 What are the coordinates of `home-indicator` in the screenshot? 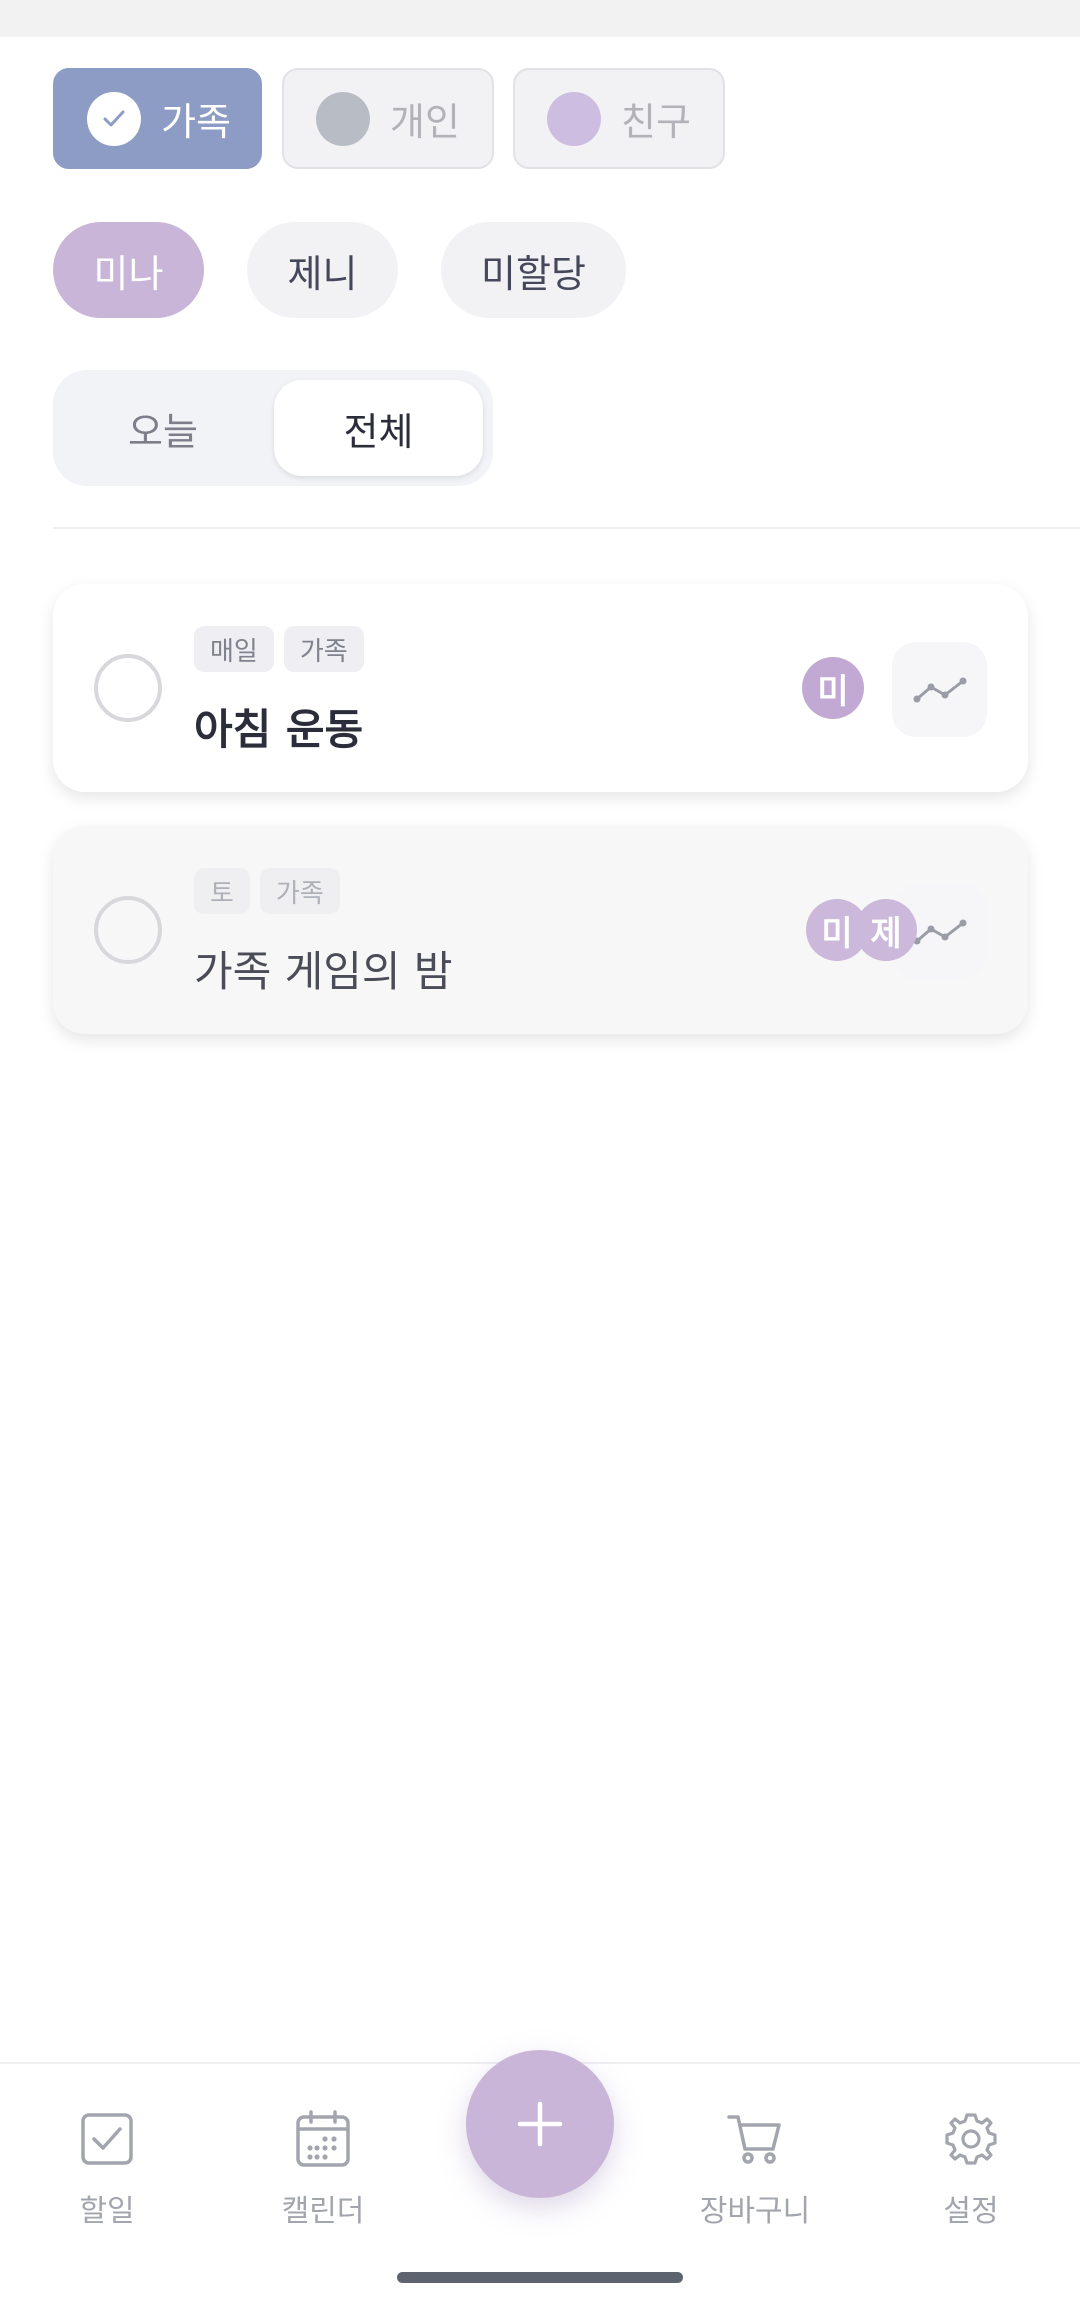 It's located at (540, 2277).